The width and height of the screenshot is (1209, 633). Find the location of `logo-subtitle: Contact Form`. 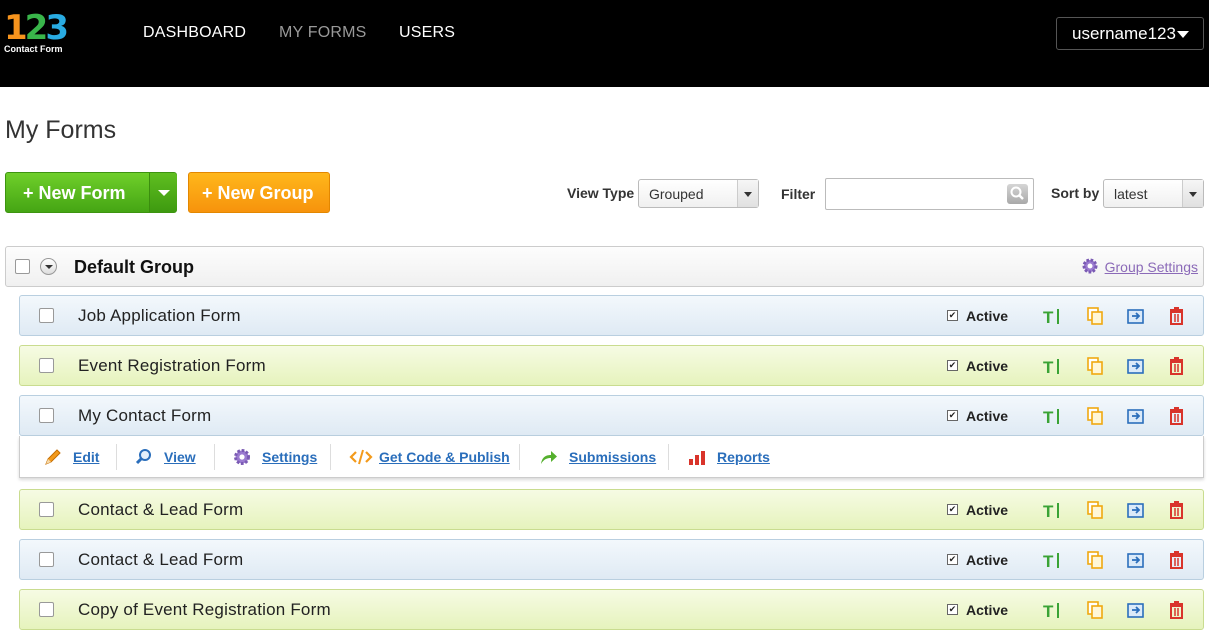

logo-subtitle: Contact Form is located at coordinates (33, 49).